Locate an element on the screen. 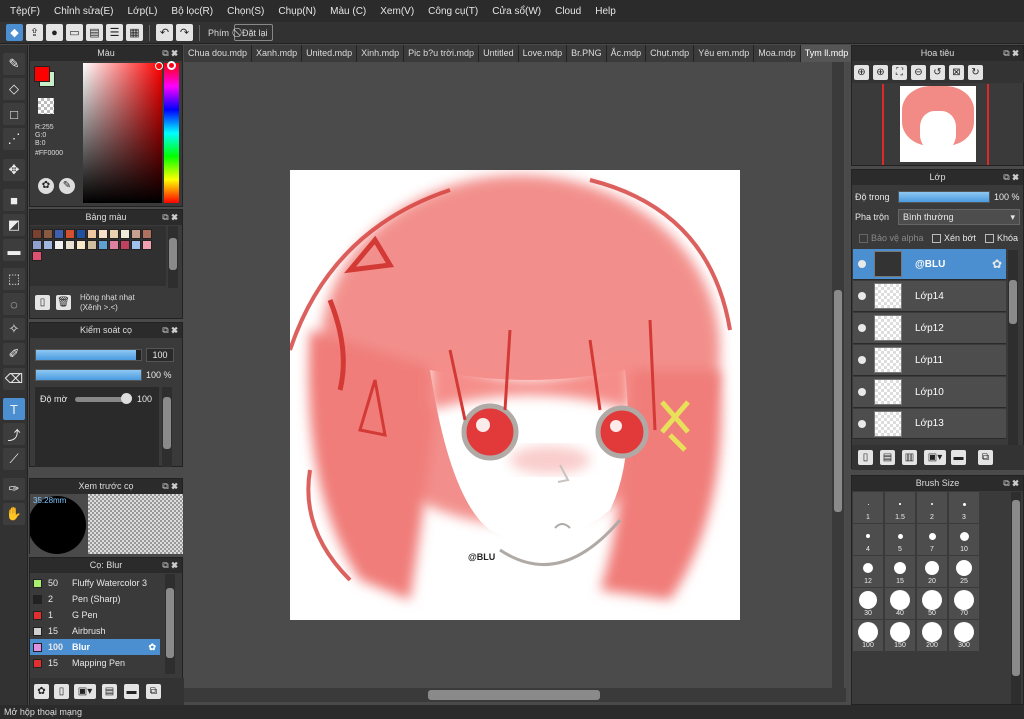 The width and height of the screenshot is (1024, 719). add-brush-menu-icon: ▣▾ is located at coordinates (85, 691).